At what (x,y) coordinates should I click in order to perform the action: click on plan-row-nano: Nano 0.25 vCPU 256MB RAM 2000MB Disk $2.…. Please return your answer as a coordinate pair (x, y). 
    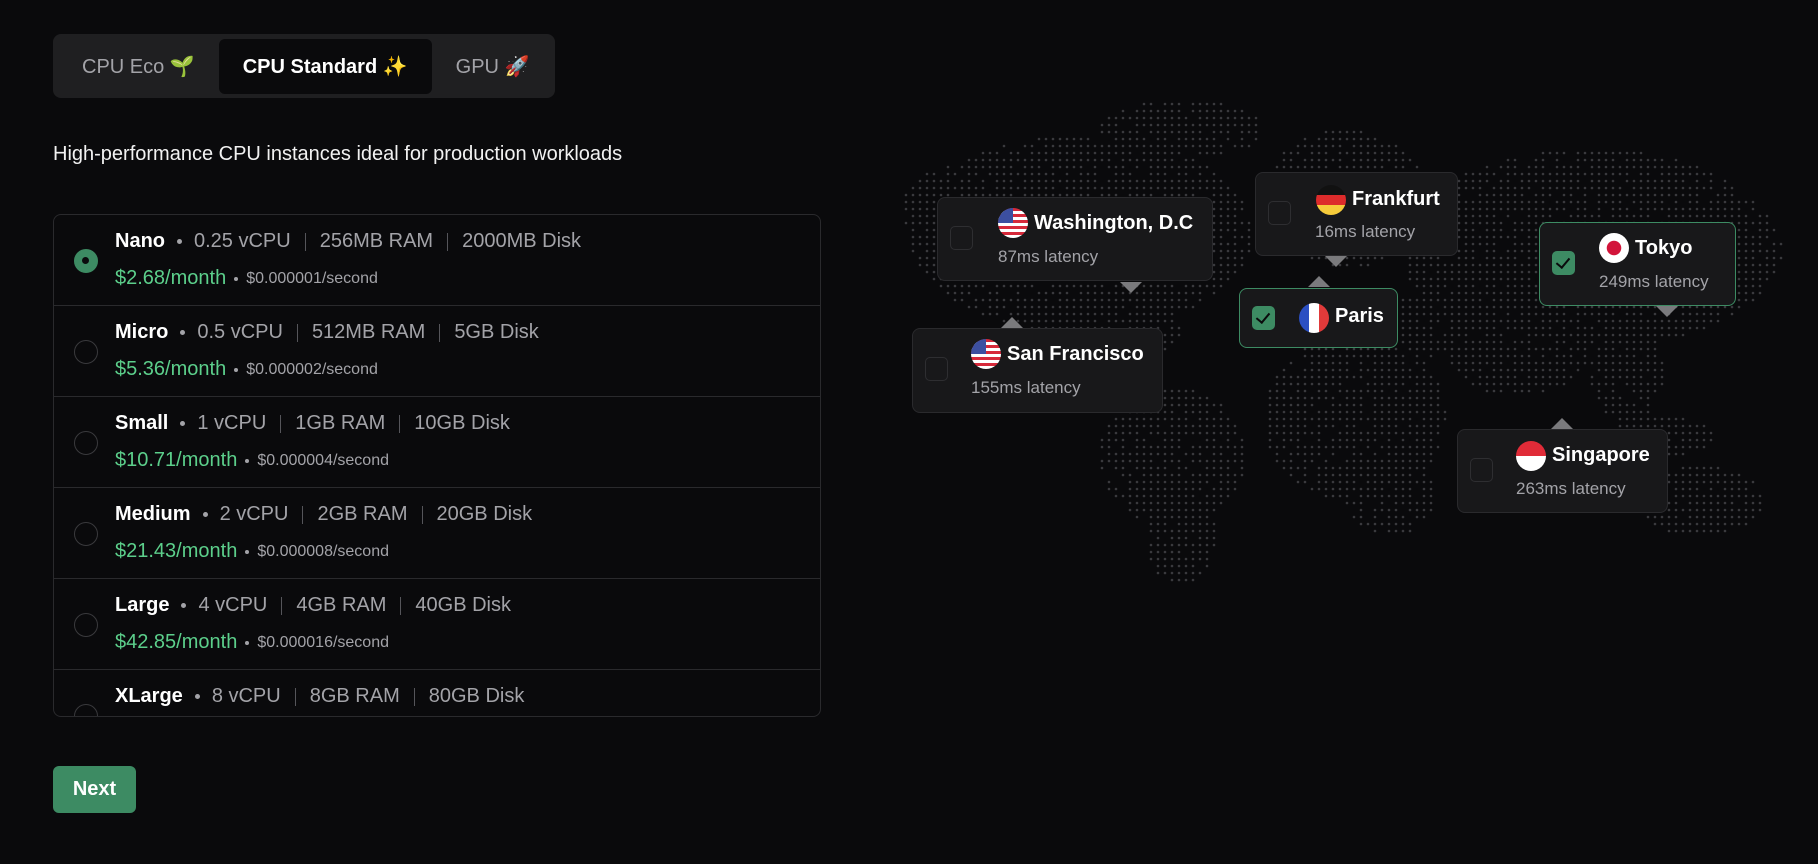
    Looking at the image, I should click on (437, 260).